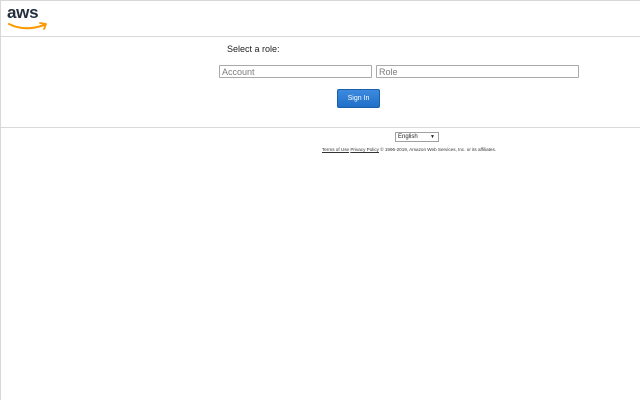 This screenshot has height=400, width=640. I want to click on aws-logo: aws, so click(29, 19).